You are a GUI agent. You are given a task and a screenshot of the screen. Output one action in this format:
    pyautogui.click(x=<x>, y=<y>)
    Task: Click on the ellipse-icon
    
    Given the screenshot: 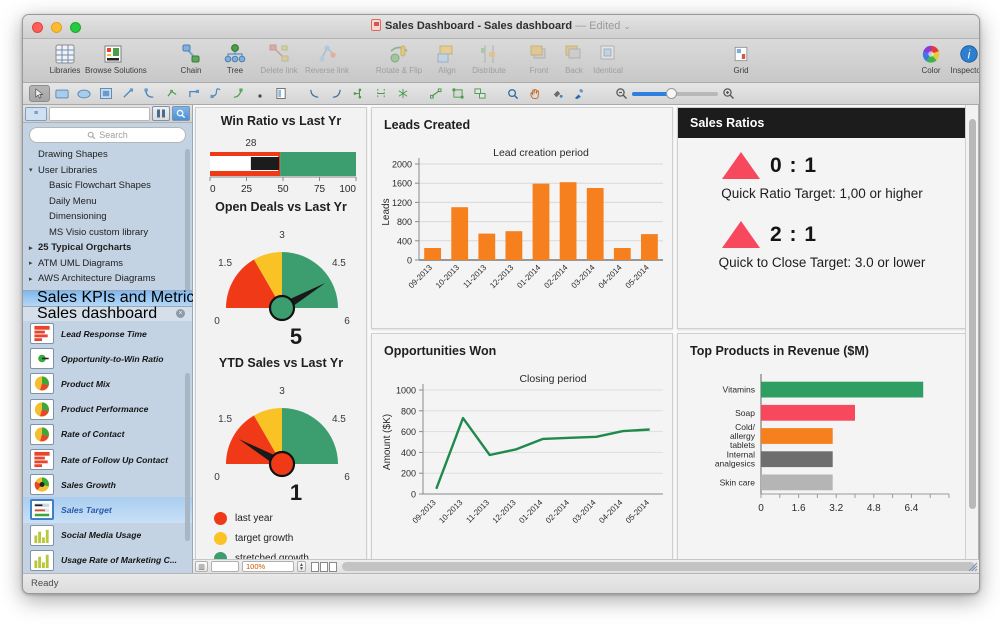 What is the action you would take?
    pyautogui.click(x=83, y=93)
    